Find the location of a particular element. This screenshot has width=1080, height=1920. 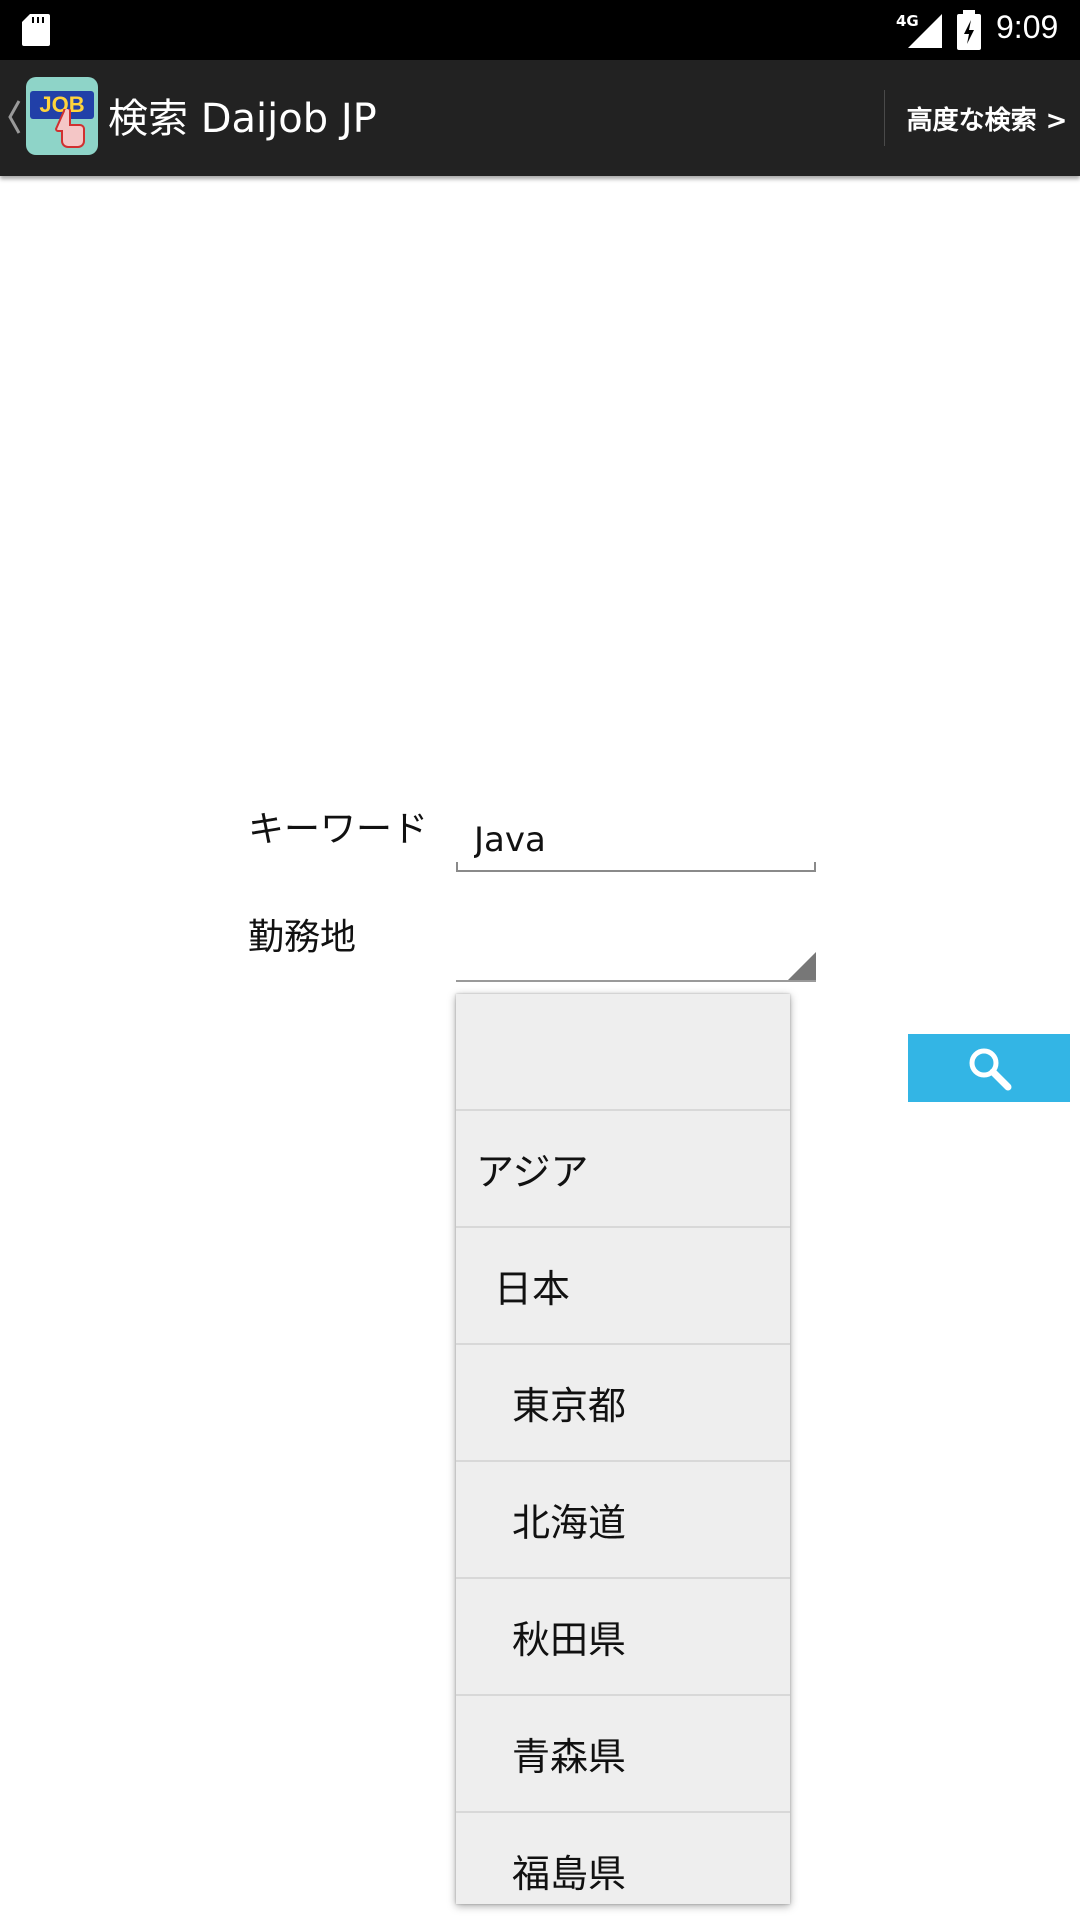

dropdown-option-label: 青森県 is located at coordinates (569, 1757).